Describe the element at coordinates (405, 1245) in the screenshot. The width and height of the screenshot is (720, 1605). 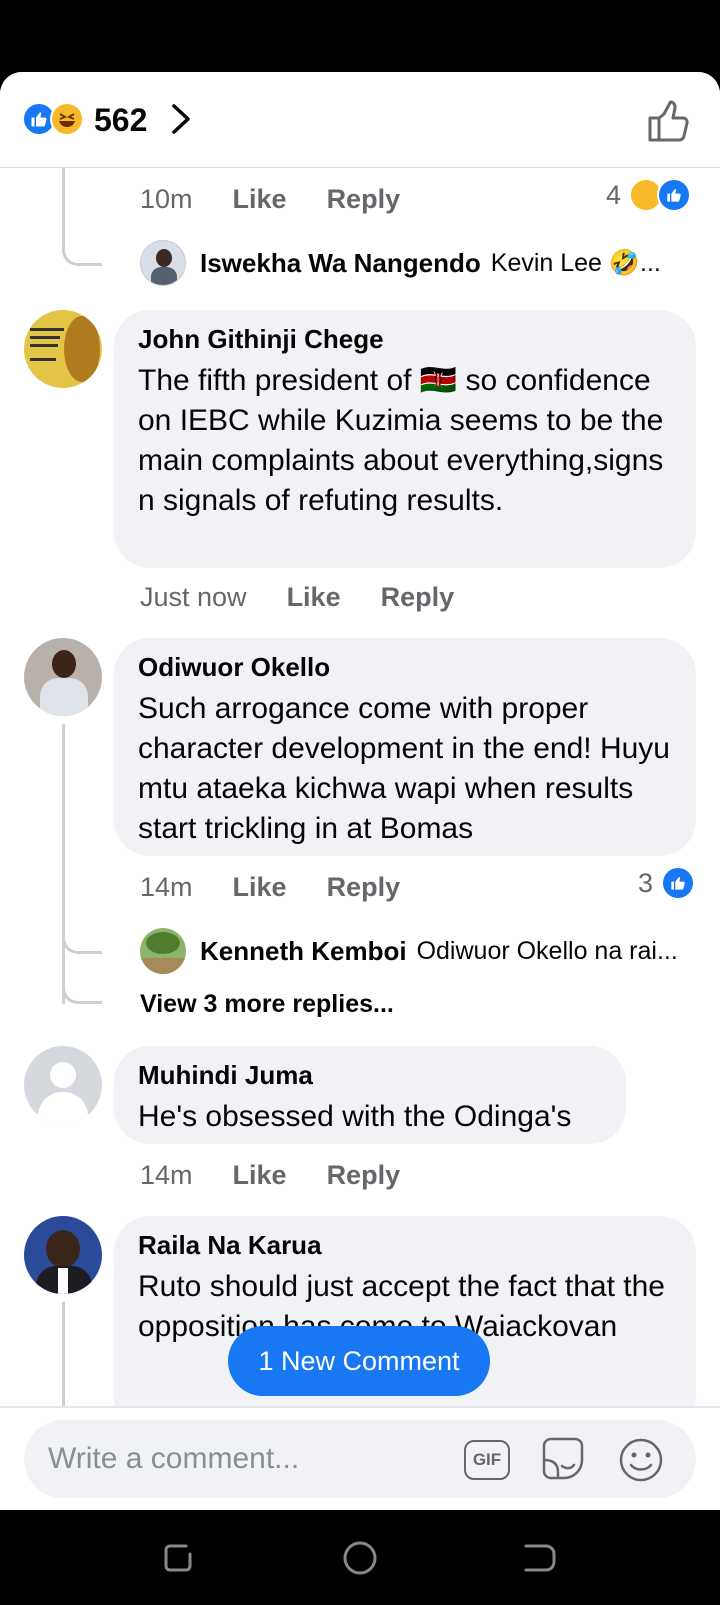
I see `comment-author: Raila Na Karua` at that location.